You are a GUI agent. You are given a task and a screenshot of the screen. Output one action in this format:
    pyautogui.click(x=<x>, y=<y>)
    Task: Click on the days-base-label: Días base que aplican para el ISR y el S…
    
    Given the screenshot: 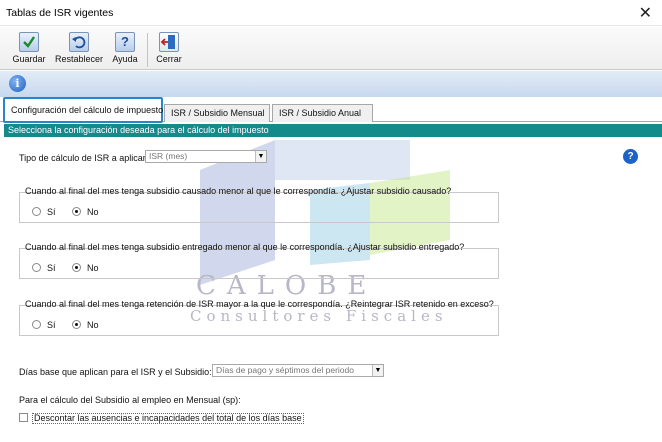 What is the action you would take?
    pyautogui.click(x=115, y=372)
    